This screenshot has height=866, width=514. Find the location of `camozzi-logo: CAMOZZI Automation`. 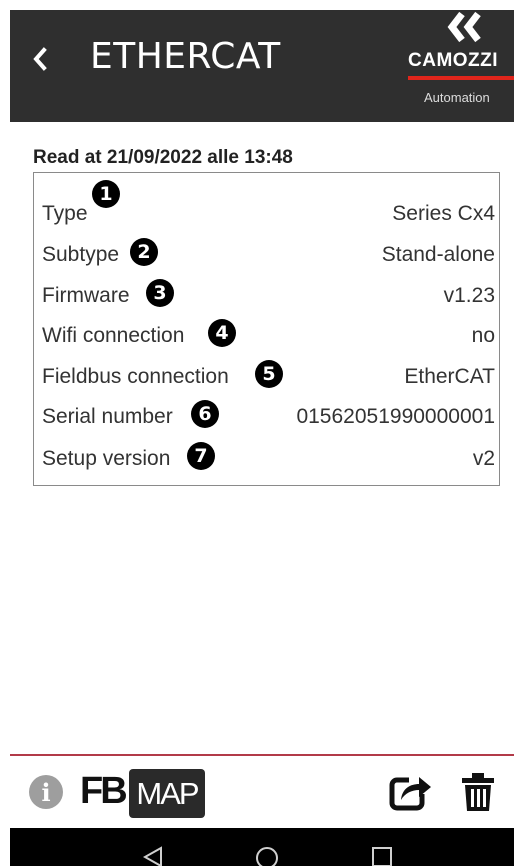

camozzi-logo: CAMOZZI Automation is located at coordinates (460, 66).